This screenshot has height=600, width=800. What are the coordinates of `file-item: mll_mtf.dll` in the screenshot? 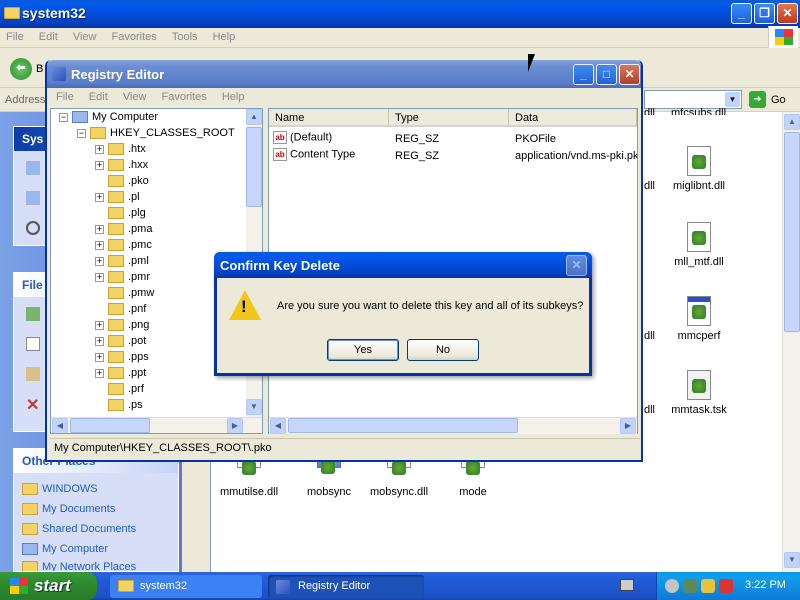 It's located at (699, 245).